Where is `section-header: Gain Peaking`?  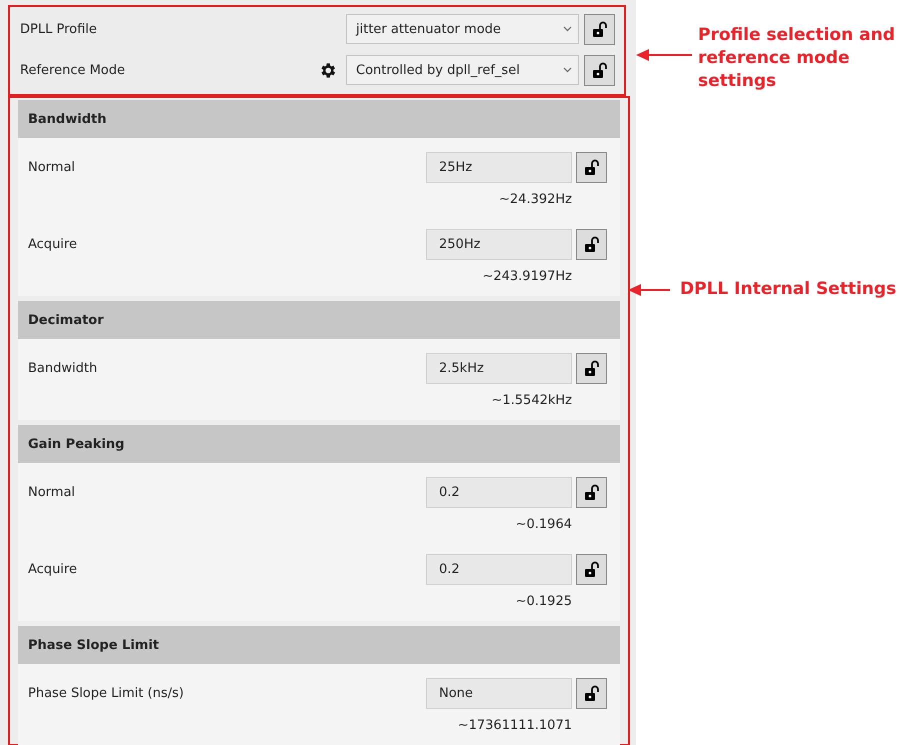
section-header: Gain Peaking is located at coordinates (319, 444).